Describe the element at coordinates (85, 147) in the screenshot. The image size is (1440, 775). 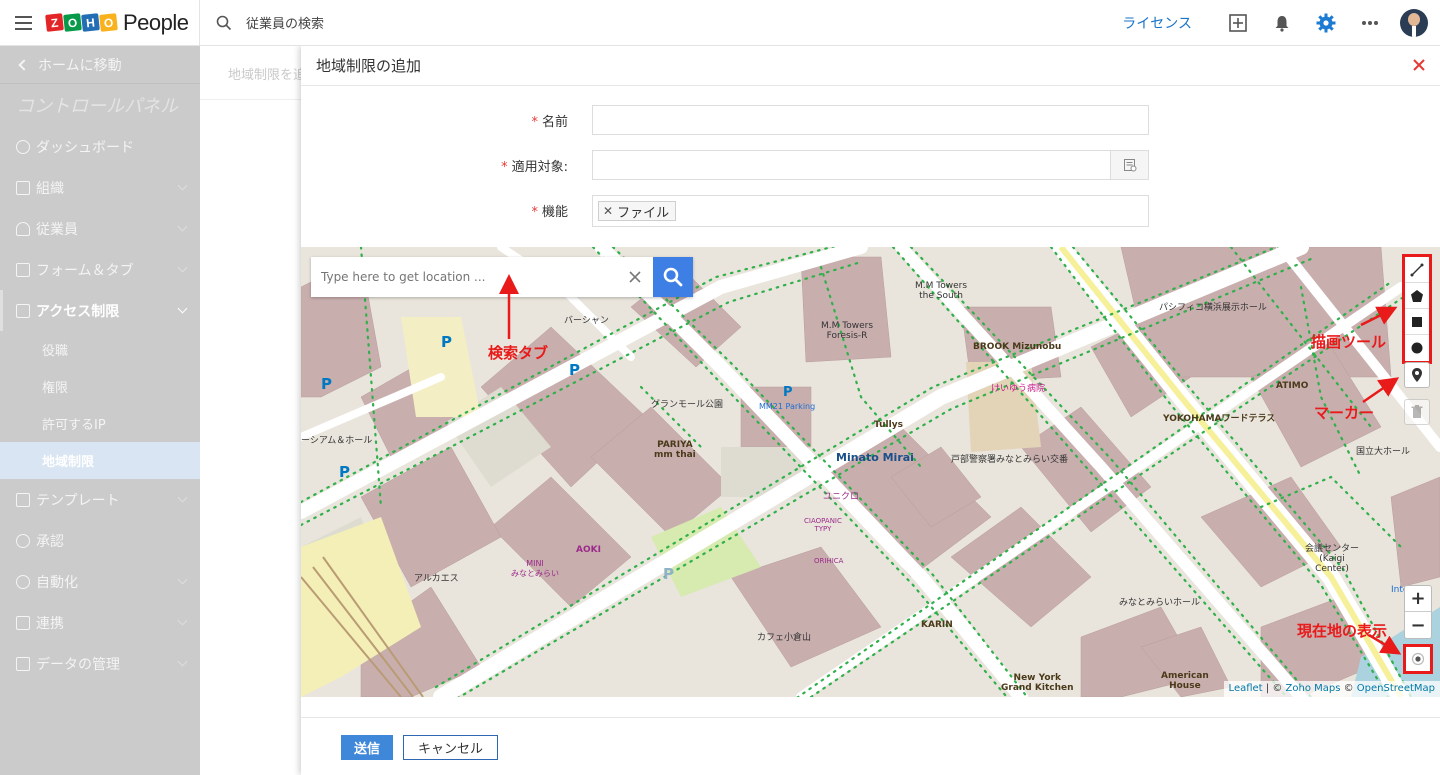
I see `sidebar-item-label: ダッシュボード` at that location.